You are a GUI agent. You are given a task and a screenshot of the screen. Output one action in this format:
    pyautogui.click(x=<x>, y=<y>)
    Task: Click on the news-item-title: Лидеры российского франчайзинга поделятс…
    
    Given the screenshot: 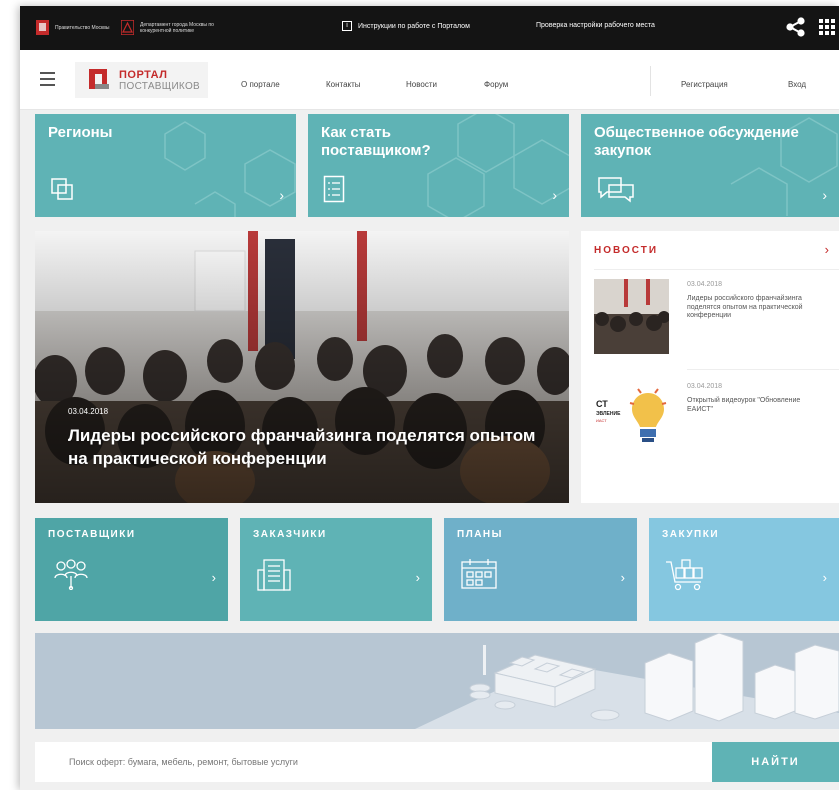 What is the action you would take?
    pyautogui.click(x=752, y=308)
    